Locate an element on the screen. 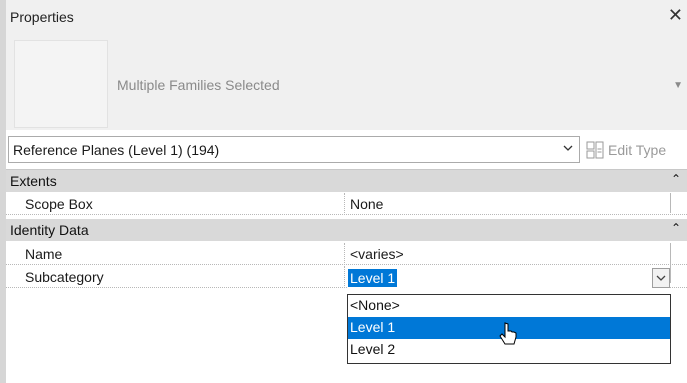  subcategory-selected-text: Level 1 is located at coordinates (373, 278).